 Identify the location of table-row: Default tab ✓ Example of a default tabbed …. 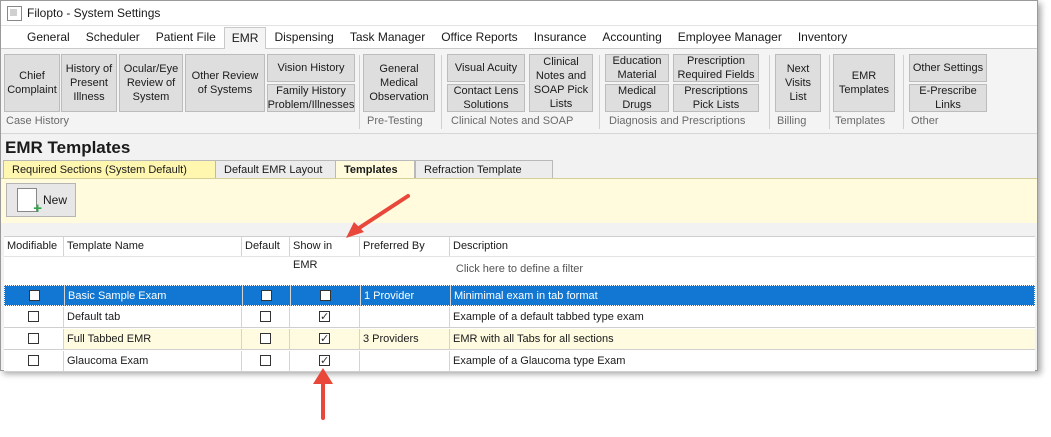
(519, 317).